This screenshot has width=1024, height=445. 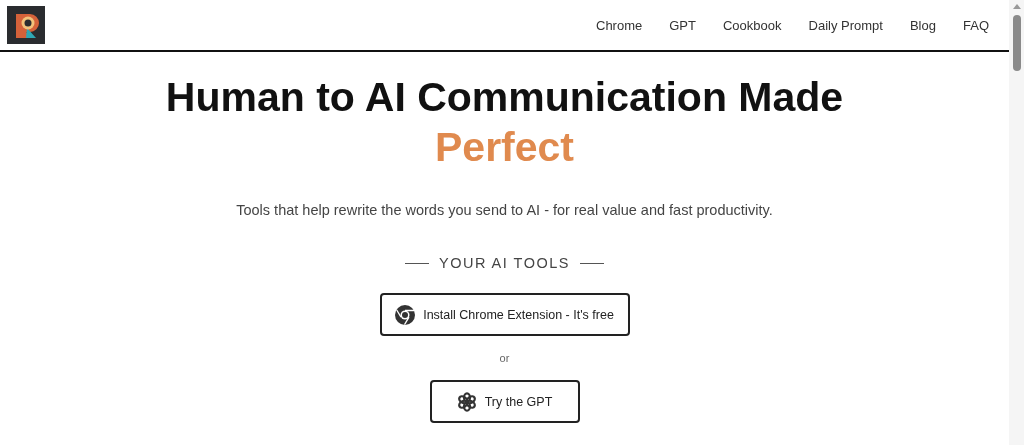 I want to click on openai-icon, so click(x=466, y=401).